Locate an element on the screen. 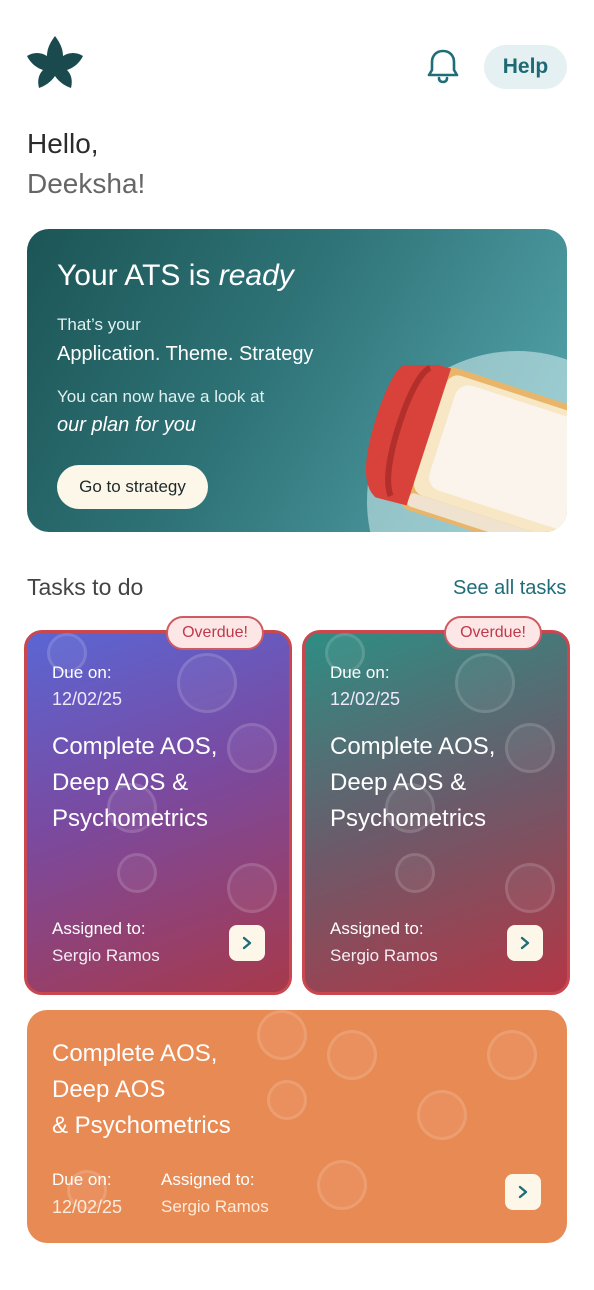 This screenshot has width=594, height=1290. bell-icon is located at coordinates (443, 66).